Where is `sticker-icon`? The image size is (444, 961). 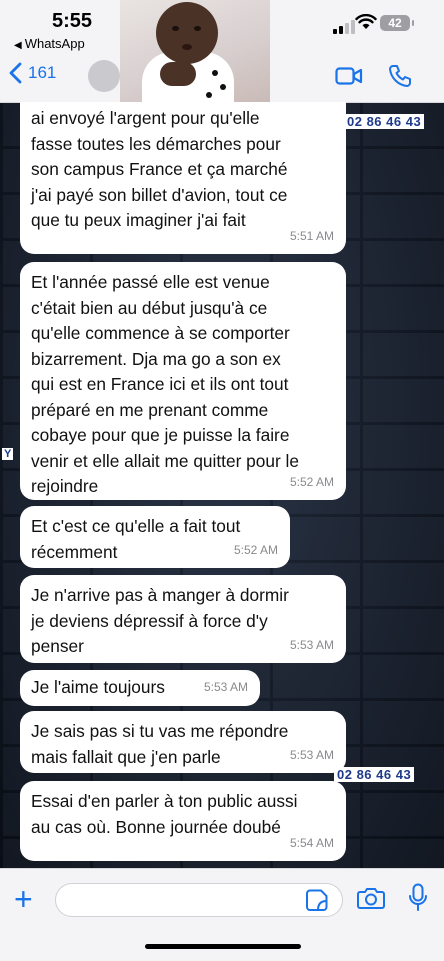 sticker-icon is located at coordinates (317, 900).